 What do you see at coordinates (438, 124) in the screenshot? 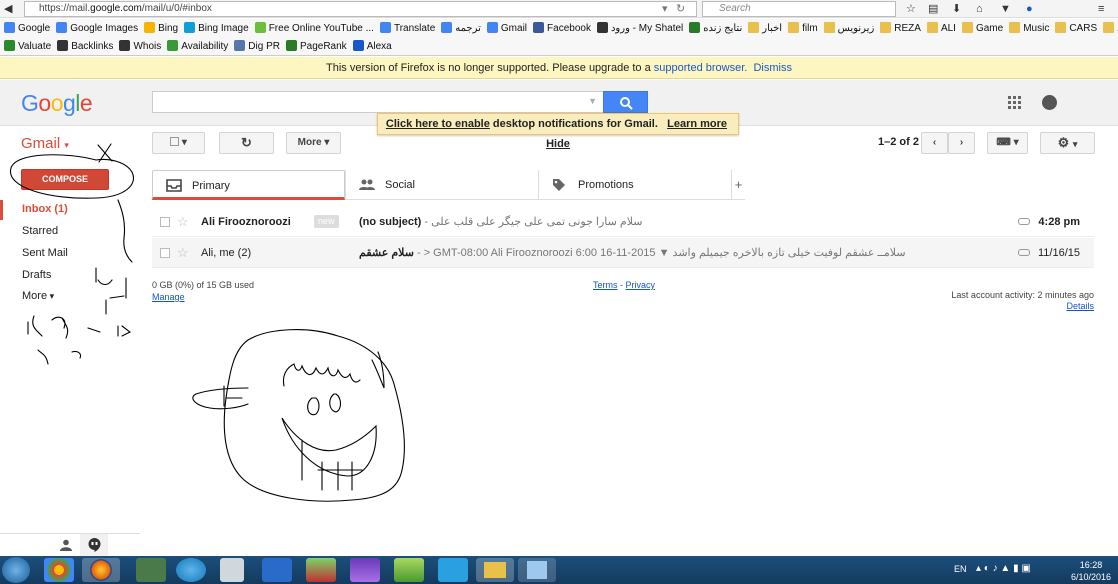
I see `enable-notifications-link: Click here to enable` at bounding box center [438, 124].